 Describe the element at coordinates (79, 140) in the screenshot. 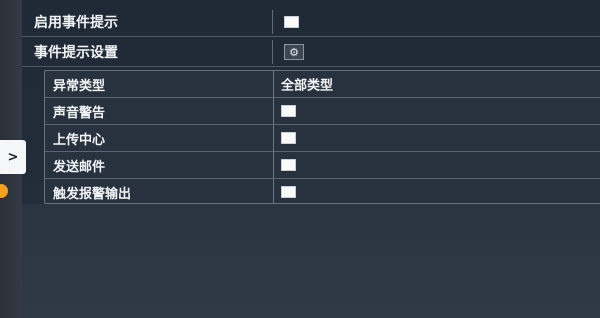

I see `upload-center-label: 上传中心` at that location.